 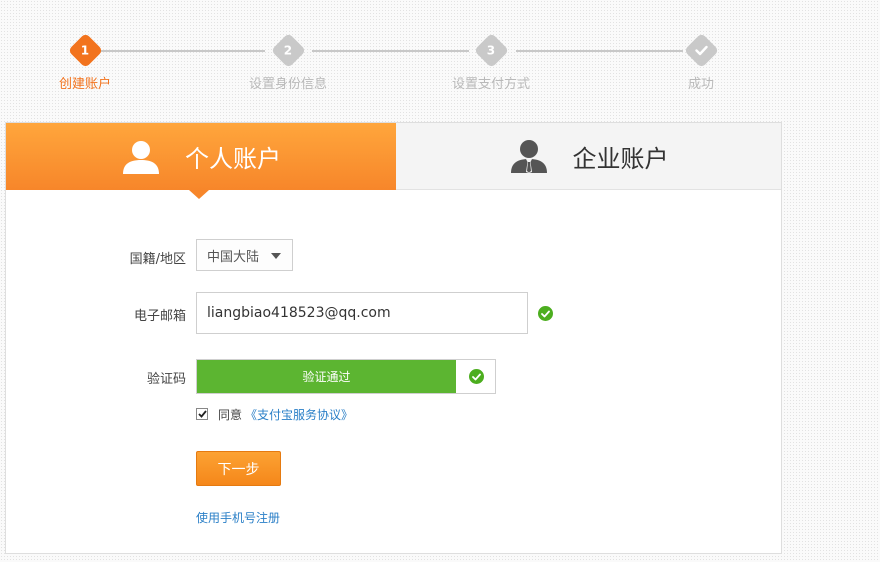 I want to click on next-step-button: 下一步, so click(x=238, y=468).